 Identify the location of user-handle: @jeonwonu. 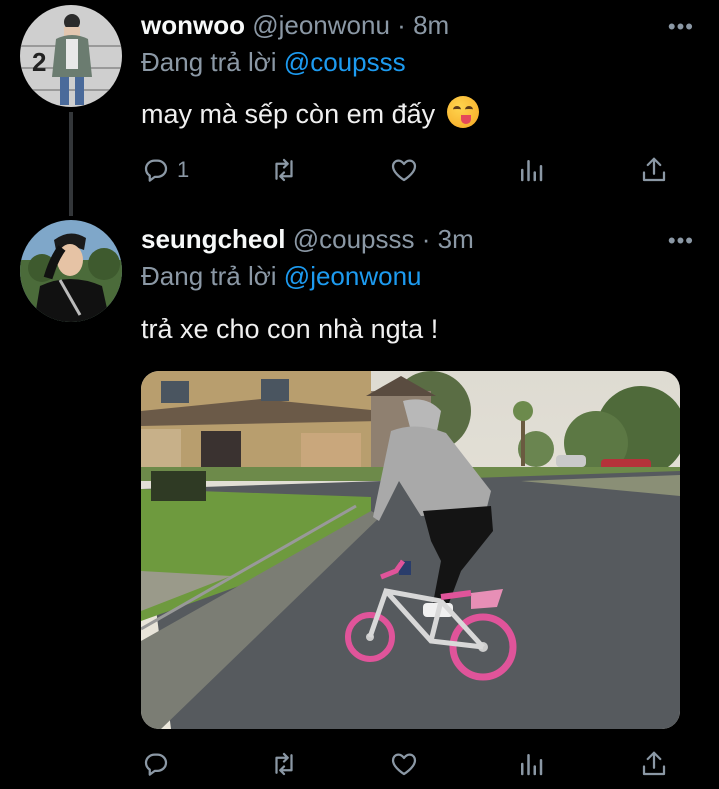
(321, 25).